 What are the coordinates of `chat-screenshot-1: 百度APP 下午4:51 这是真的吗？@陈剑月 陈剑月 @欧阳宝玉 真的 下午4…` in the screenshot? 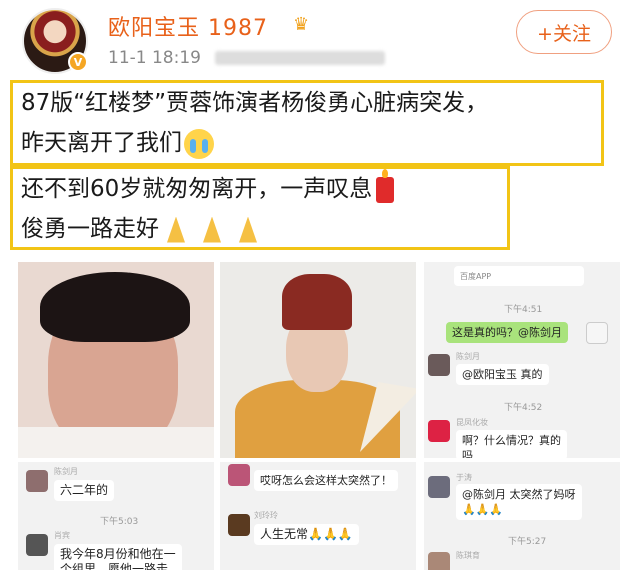 It's located at (522, 360).